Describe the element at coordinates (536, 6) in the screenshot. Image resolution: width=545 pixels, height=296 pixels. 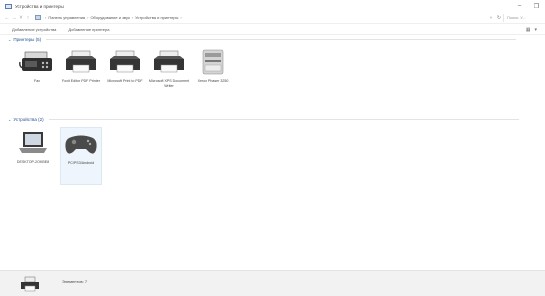
I see `restore-button: ❐` at that location.